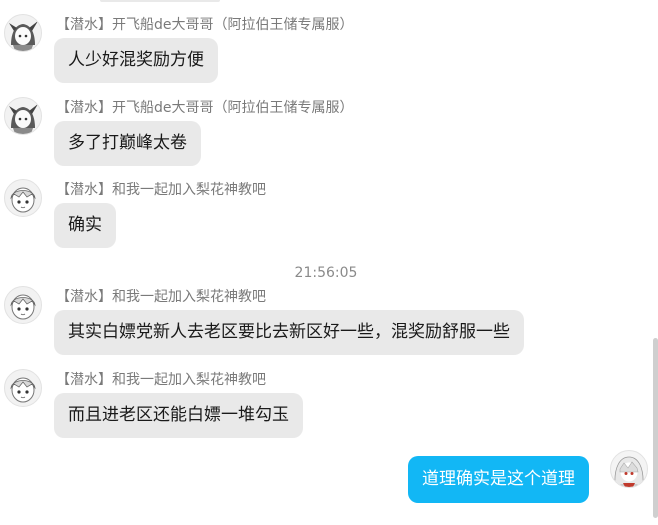  Describe the element at coordinates (127, 143) in the screenshot. I see `message-bubble: 多了打巅峰太卷` at that location.